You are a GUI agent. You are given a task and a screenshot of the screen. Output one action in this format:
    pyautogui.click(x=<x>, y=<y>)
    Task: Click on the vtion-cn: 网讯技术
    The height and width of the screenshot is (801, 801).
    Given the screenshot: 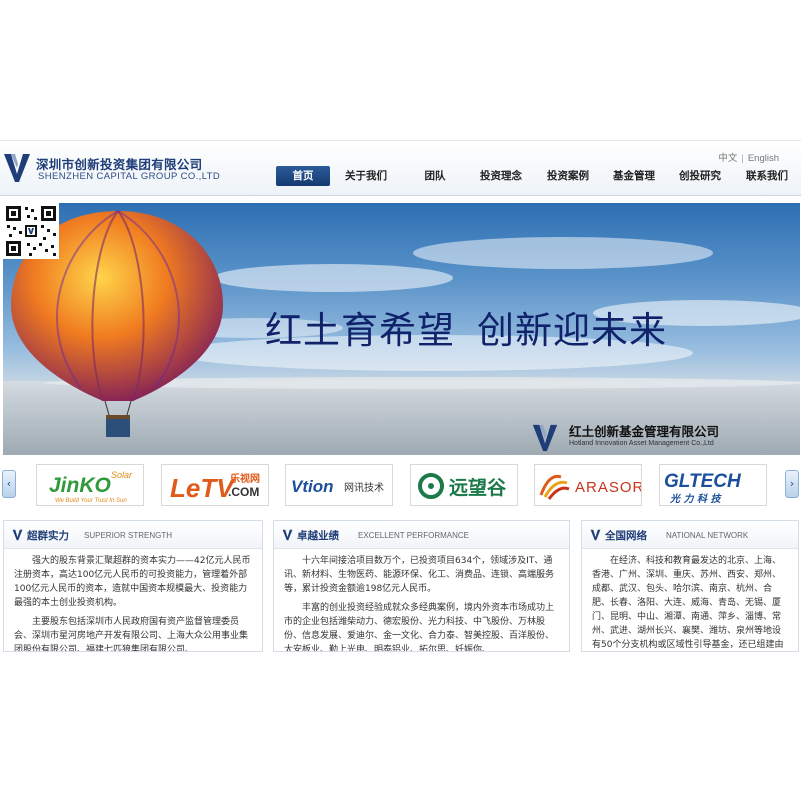 What is the action you would take?
    pyautogui.click(x=364, y=487)
    